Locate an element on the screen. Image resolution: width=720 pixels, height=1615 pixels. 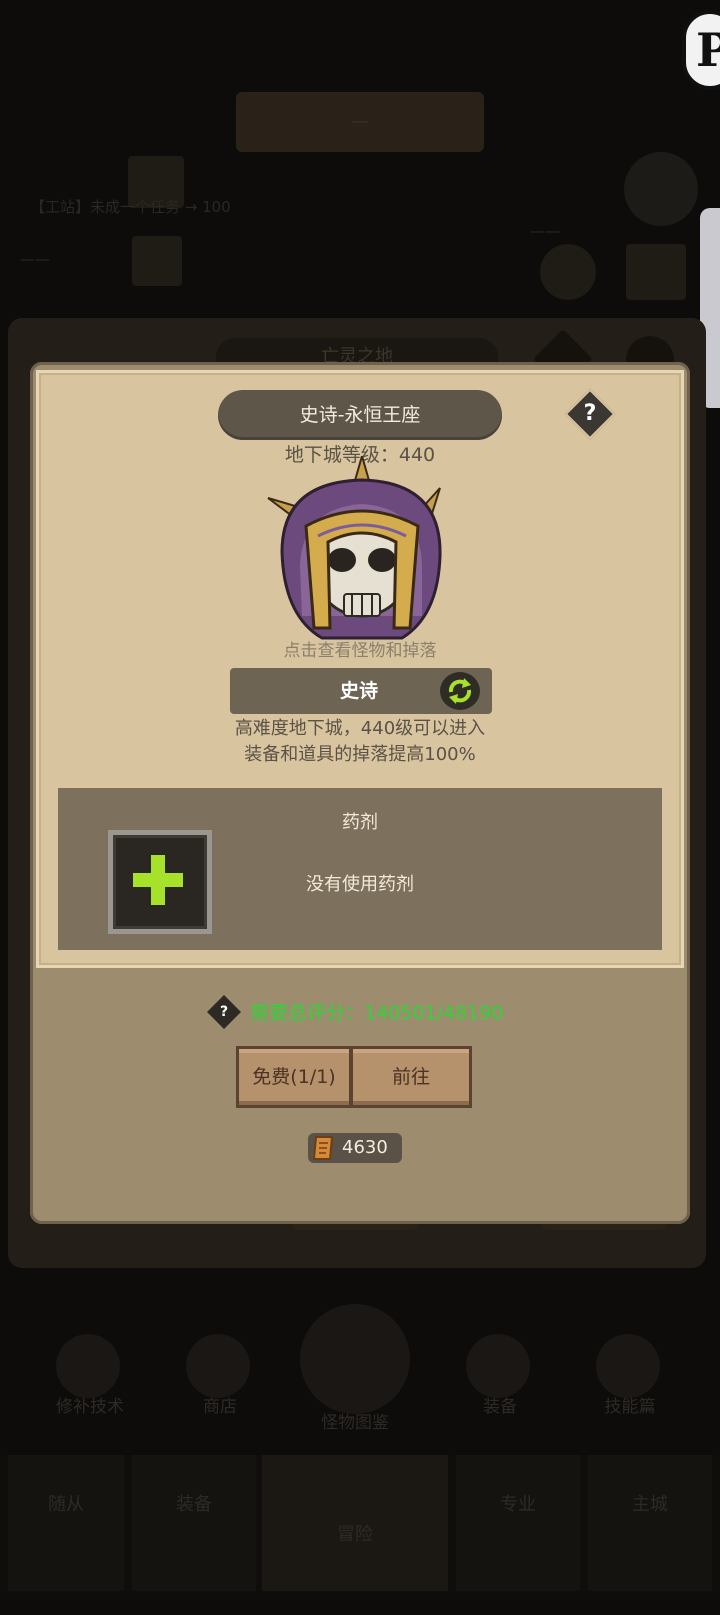
overlay-app-logo-icon: P is located at coordinates (701, 50).